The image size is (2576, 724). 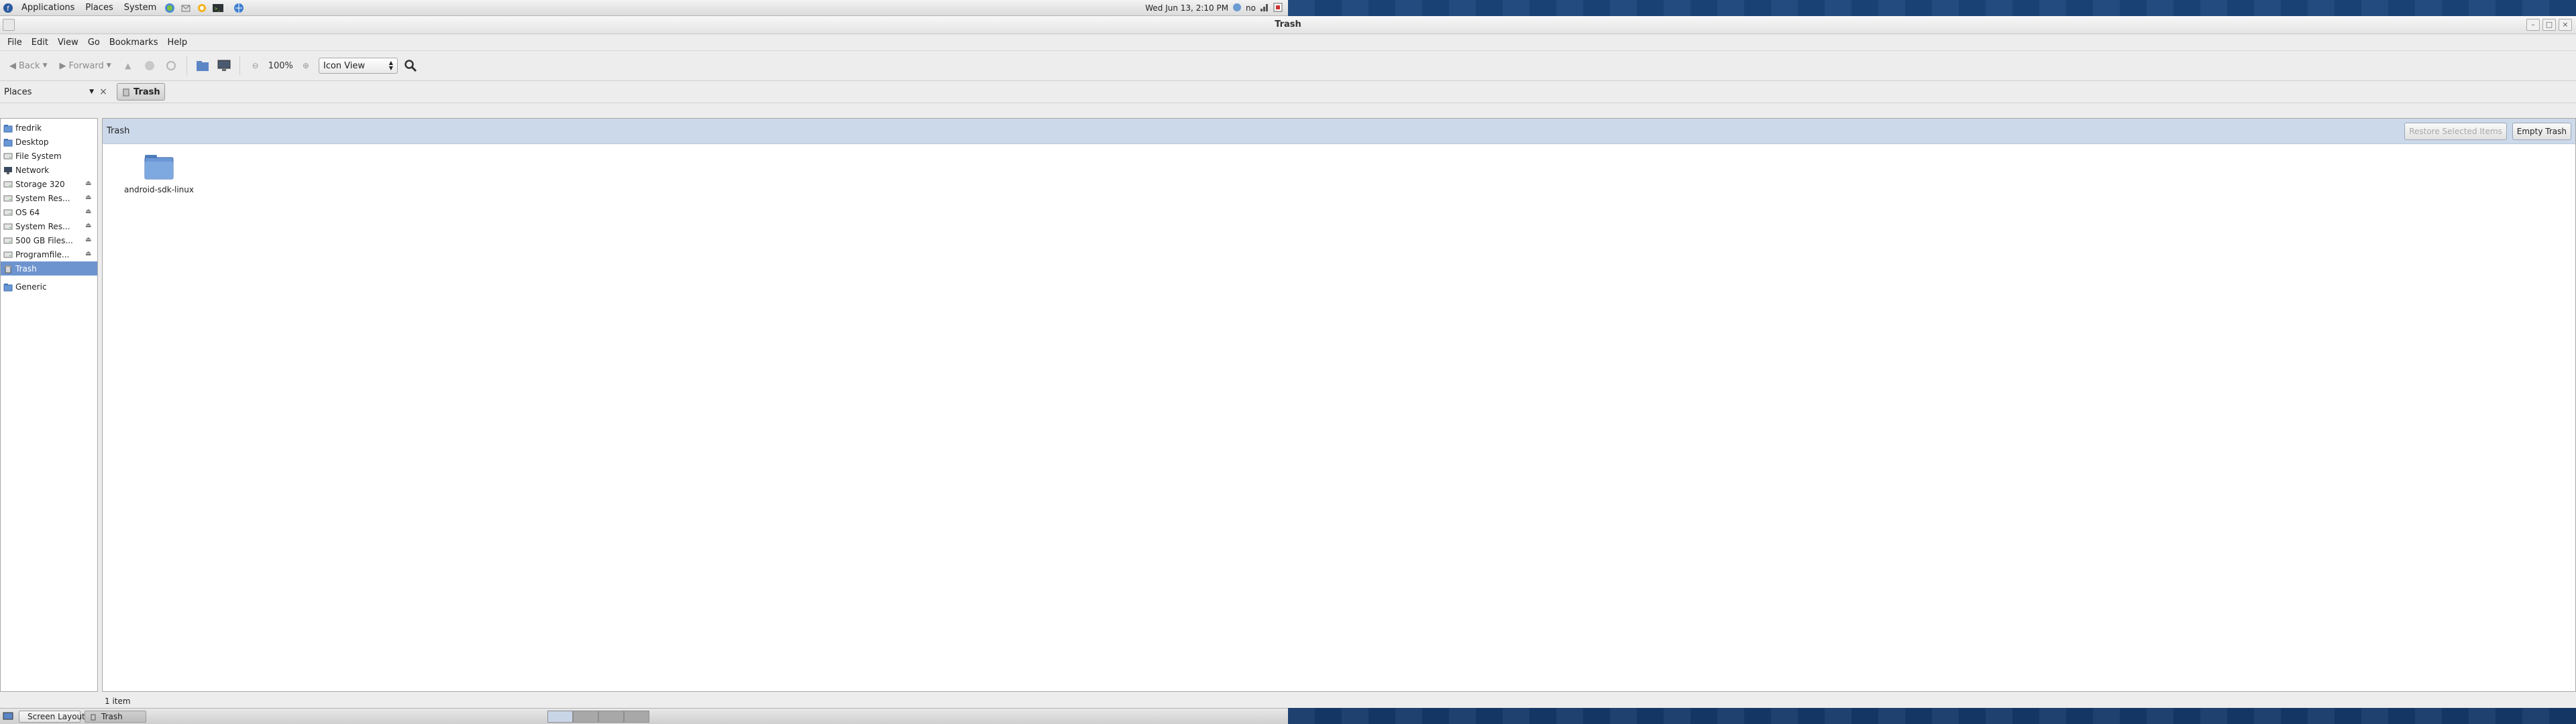 I want to click on sidebar-type-select: Places ▼, so click(x=49, y=92).